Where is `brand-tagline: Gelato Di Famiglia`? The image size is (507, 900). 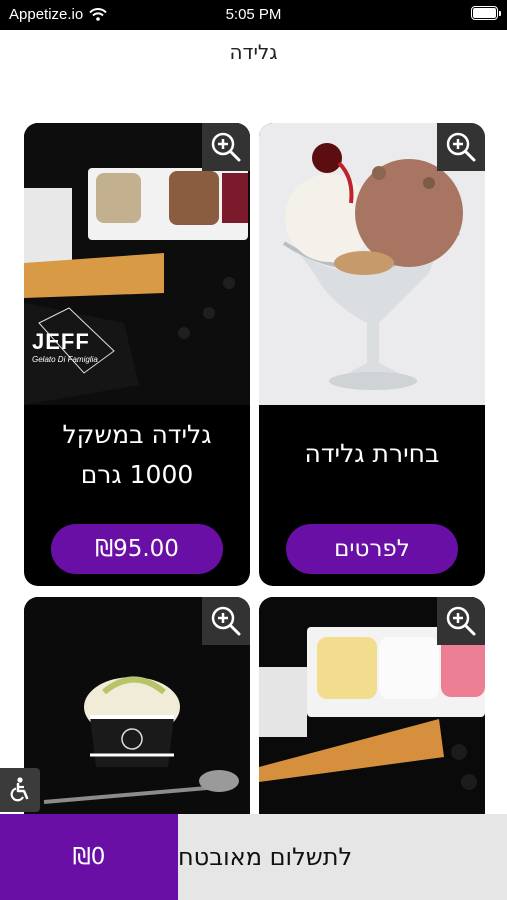
brand-tagline: Gelato Di Famiglia is located at coordinates (65, 359).